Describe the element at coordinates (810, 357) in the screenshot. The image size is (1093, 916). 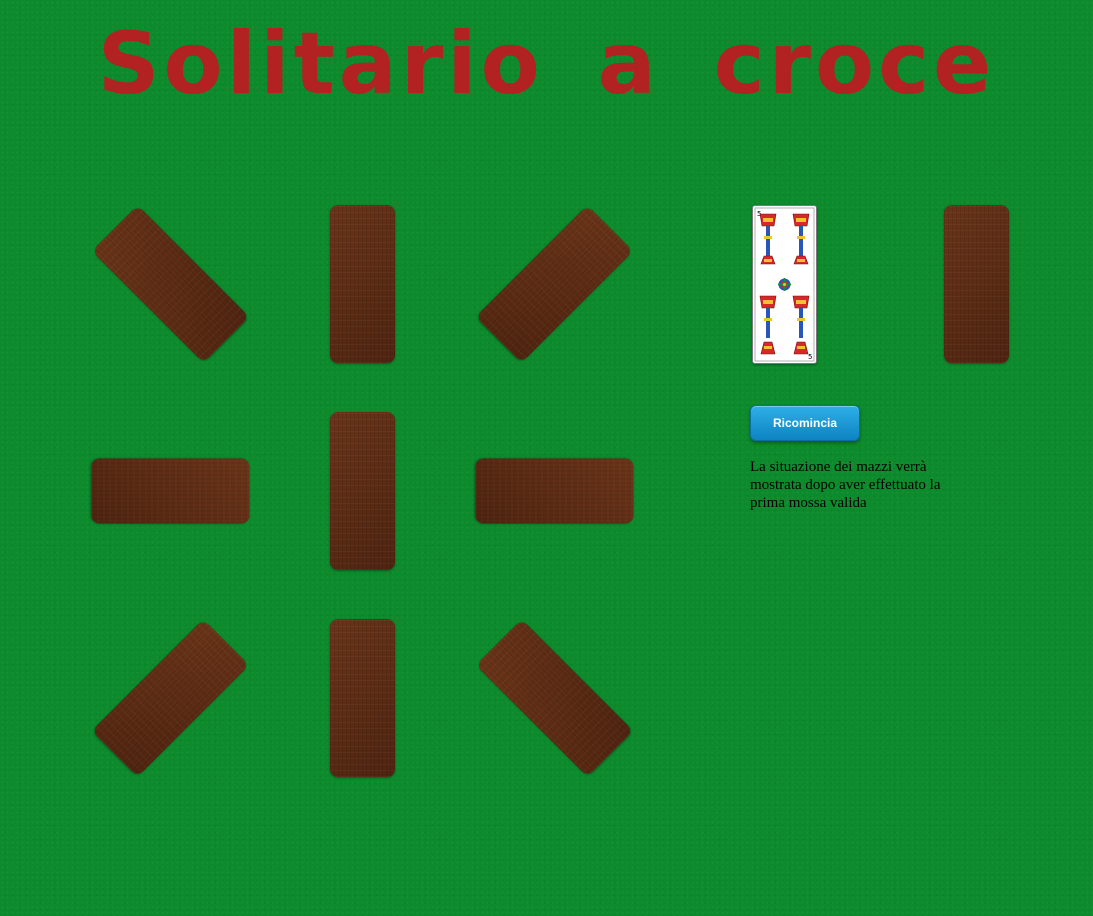
I see `card-rank-bottom: 5` at that location.